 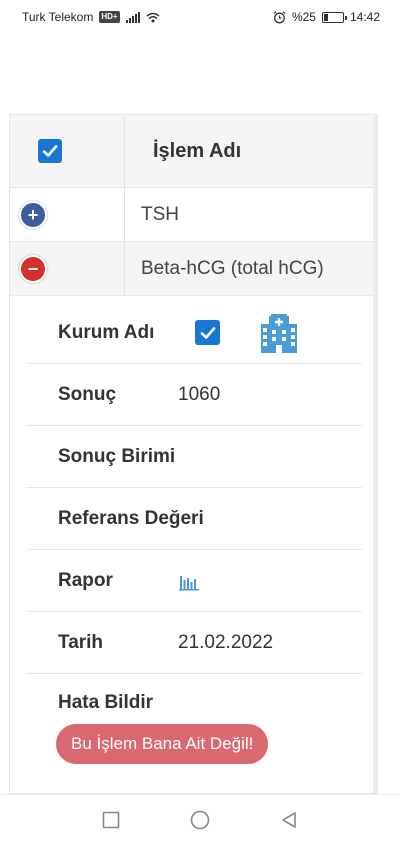 What do you see at coordinates (232, 268) in the screenshot?
I see `row-name: Beta-hCG (total hCG)` at bounding box center [232, 268].